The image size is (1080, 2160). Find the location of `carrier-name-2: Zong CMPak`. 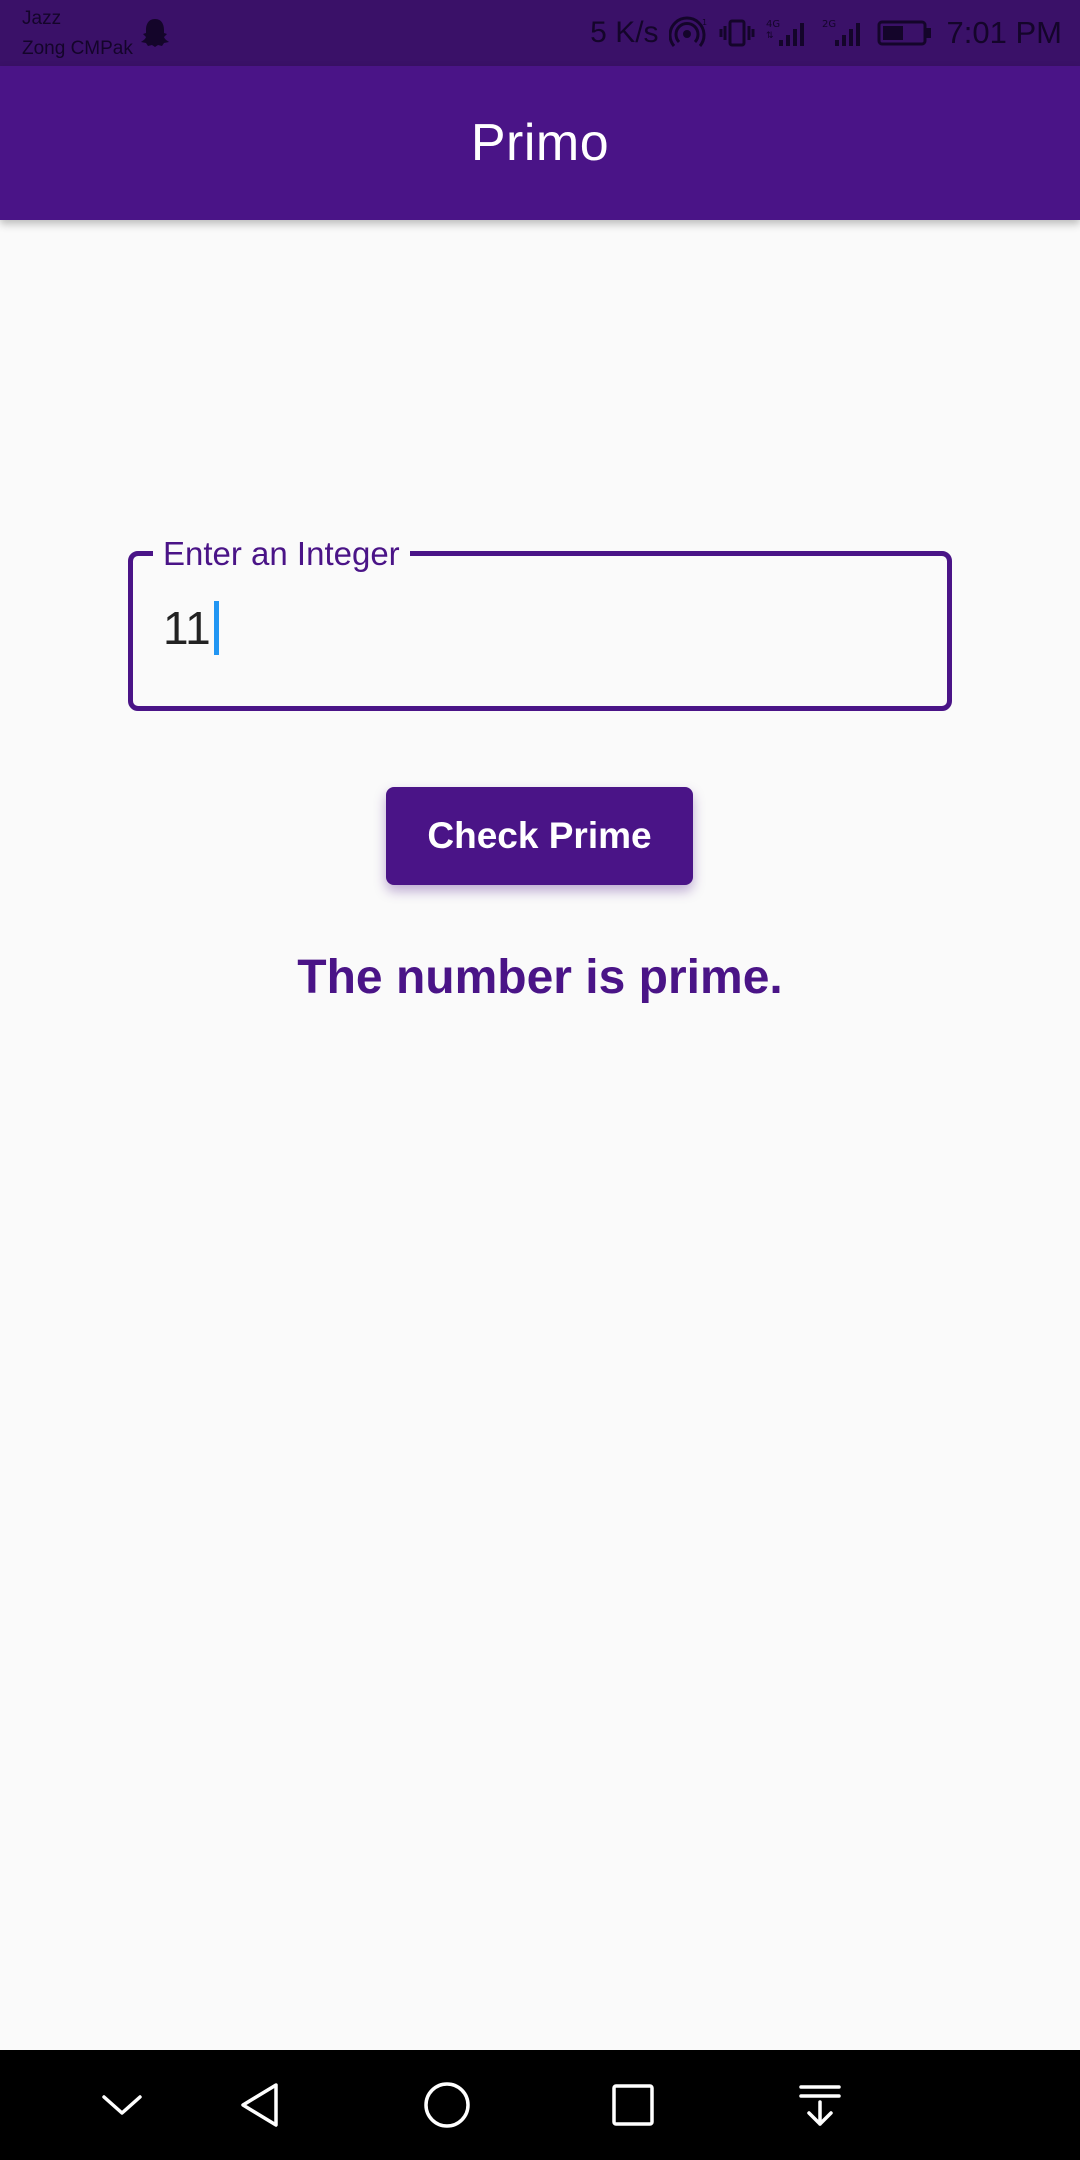

carrier-name-2: Zong CMPak is located at coordinates (77, 48).